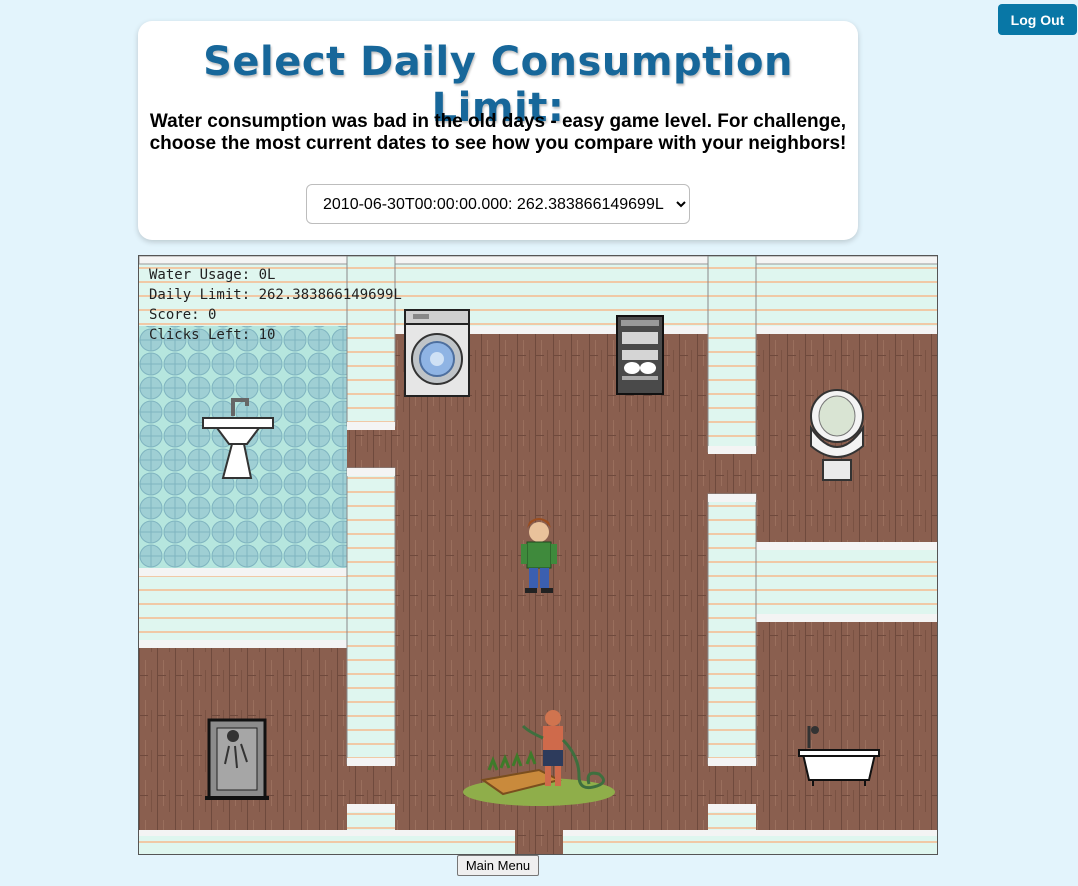 The width and height of the screenshot is (1078, 886). Describe the element at coordinates (275, 295) in the screenshot. I see `daily-limit-text: Daily Limit: 262.383866149699L` at that location.